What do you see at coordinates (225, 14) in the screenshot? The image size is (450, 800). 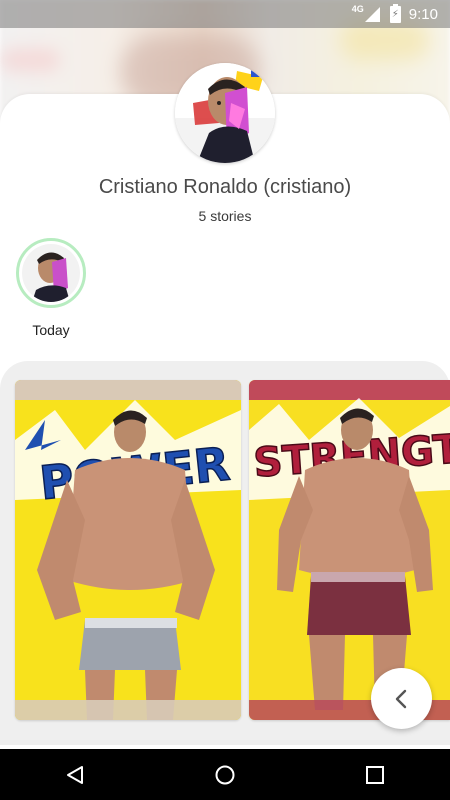 I see `status-bar: 4G ⚡ 9:10` at bounding box center [225, 14].